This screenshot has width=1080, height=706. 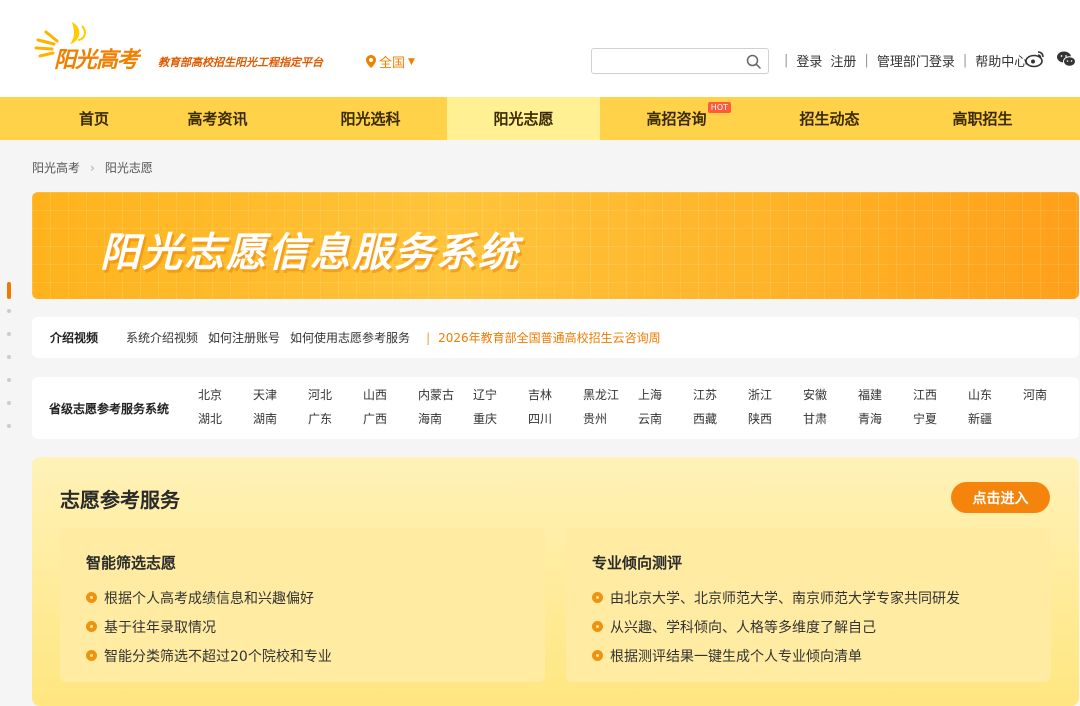 What do you see at coordinates (209, 626) in the screenshot?
I see `list-item: 基于往年录取情况` at bounding box center [209, 626].